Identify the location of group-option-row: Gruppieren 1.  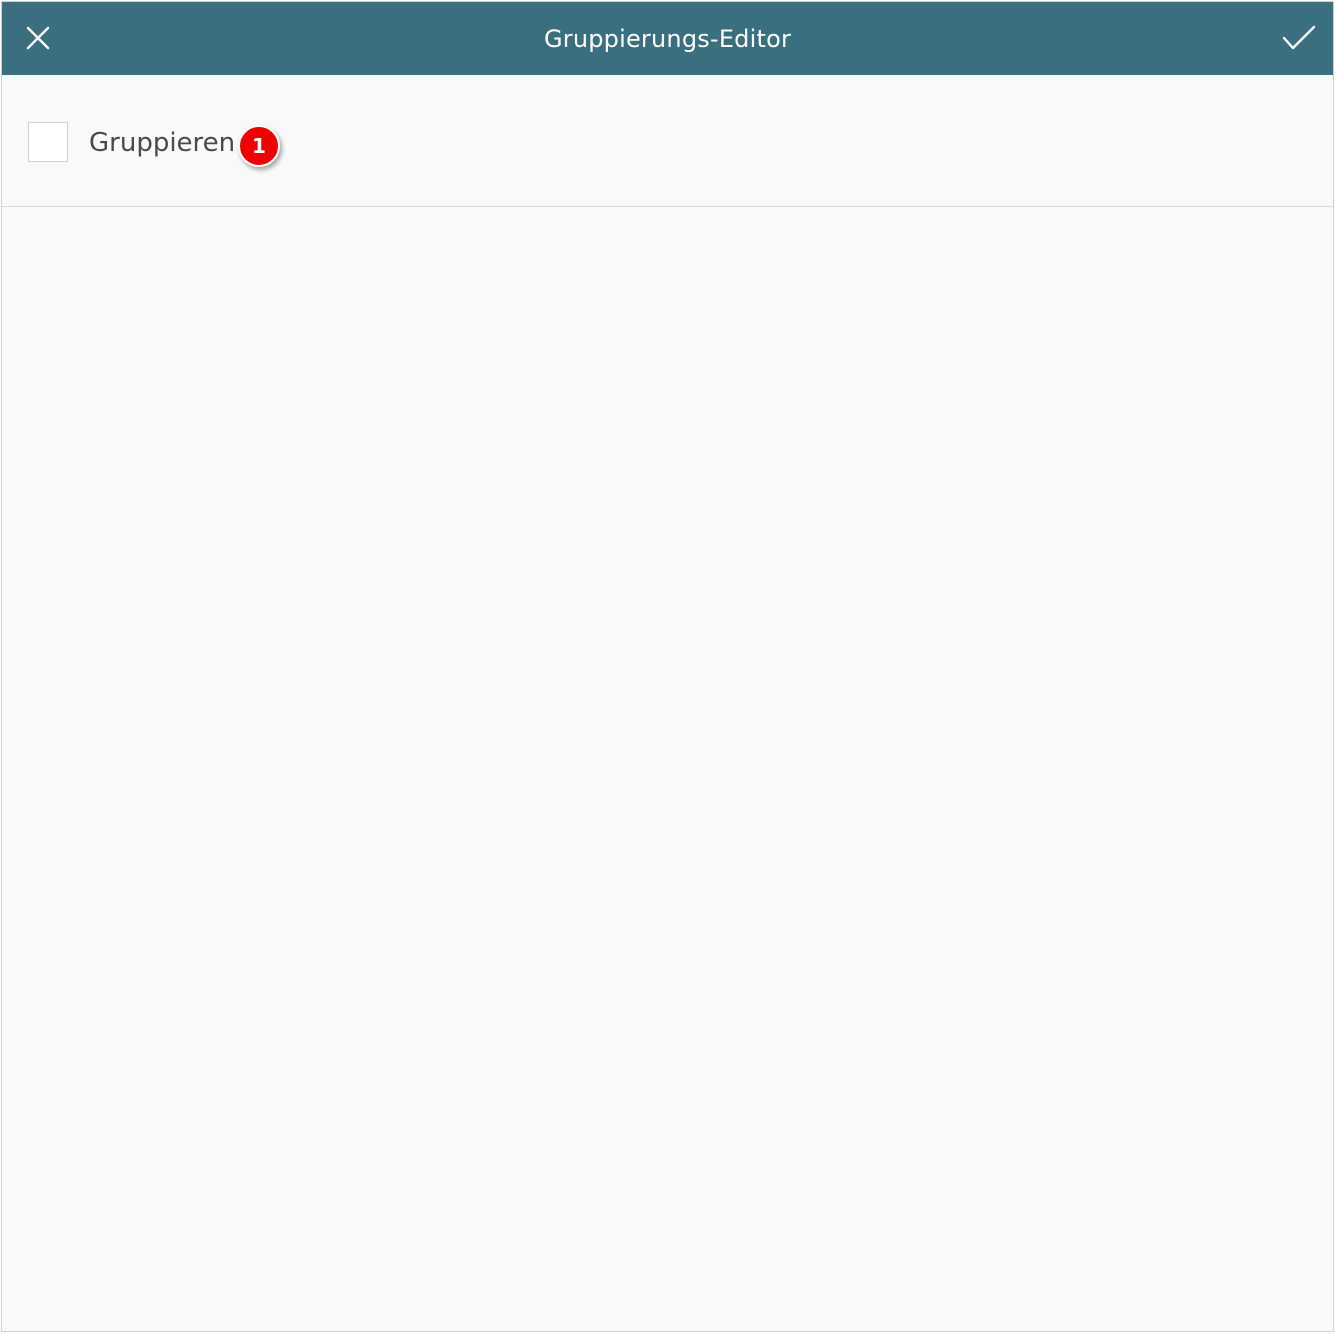
(667, 141).